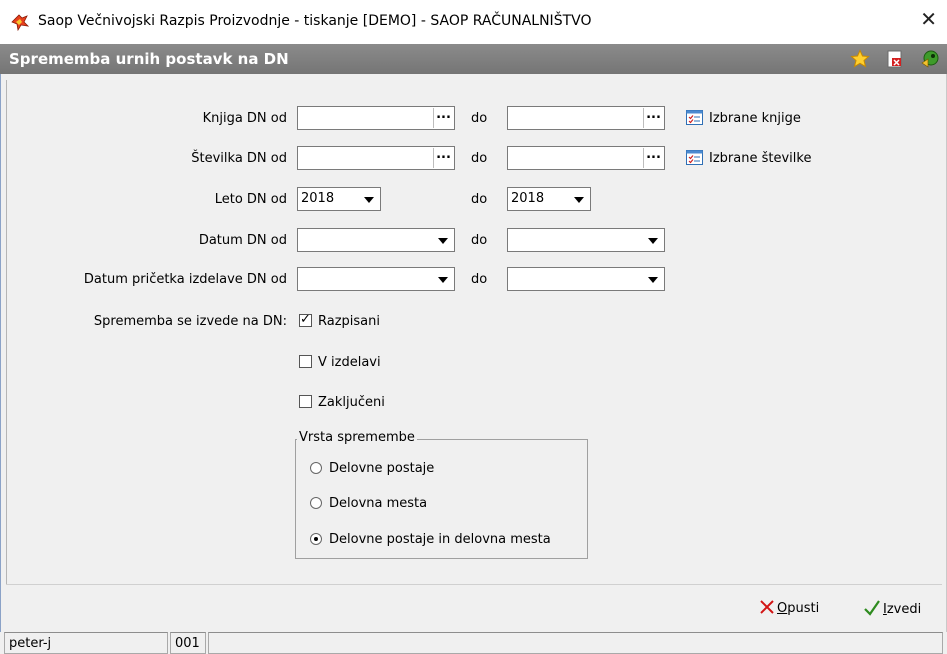  Describe the element at coordinates (479, 240) in the screenshot. I see `datum-to-label: do` at that location.